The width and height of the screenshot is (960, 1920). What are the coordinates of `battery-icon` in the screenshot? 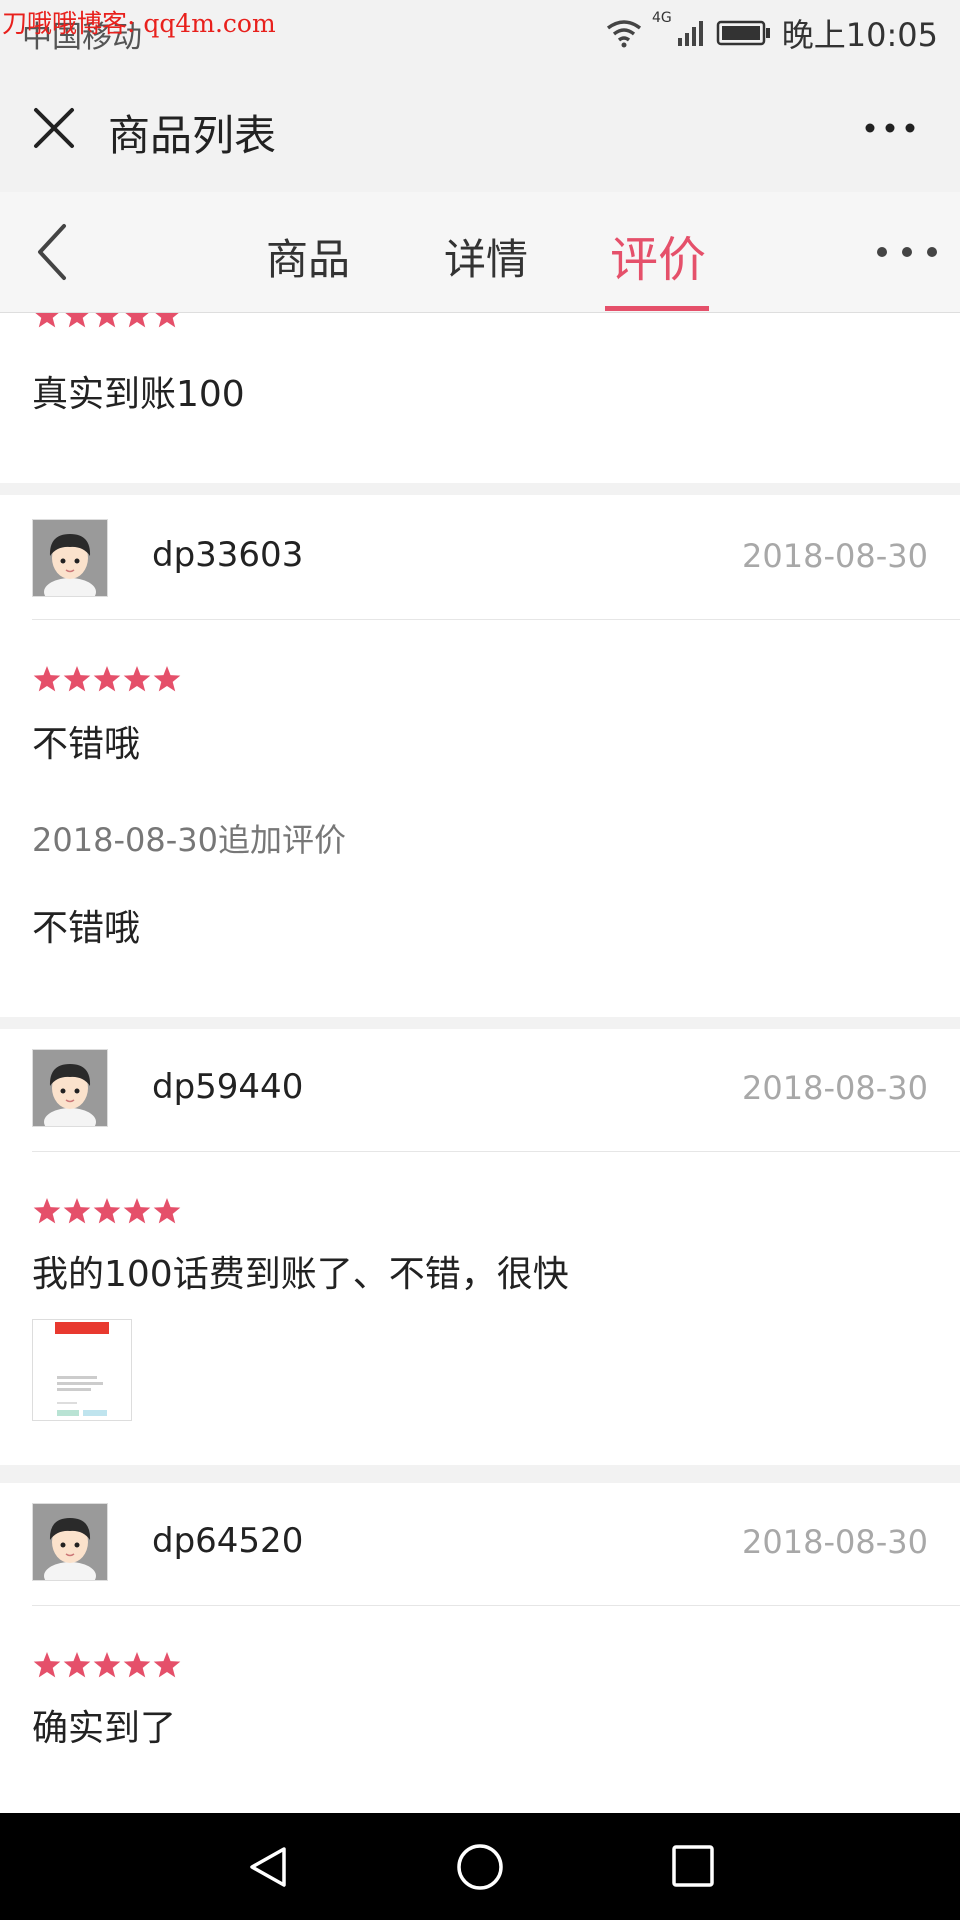 It's located at (743, 33).